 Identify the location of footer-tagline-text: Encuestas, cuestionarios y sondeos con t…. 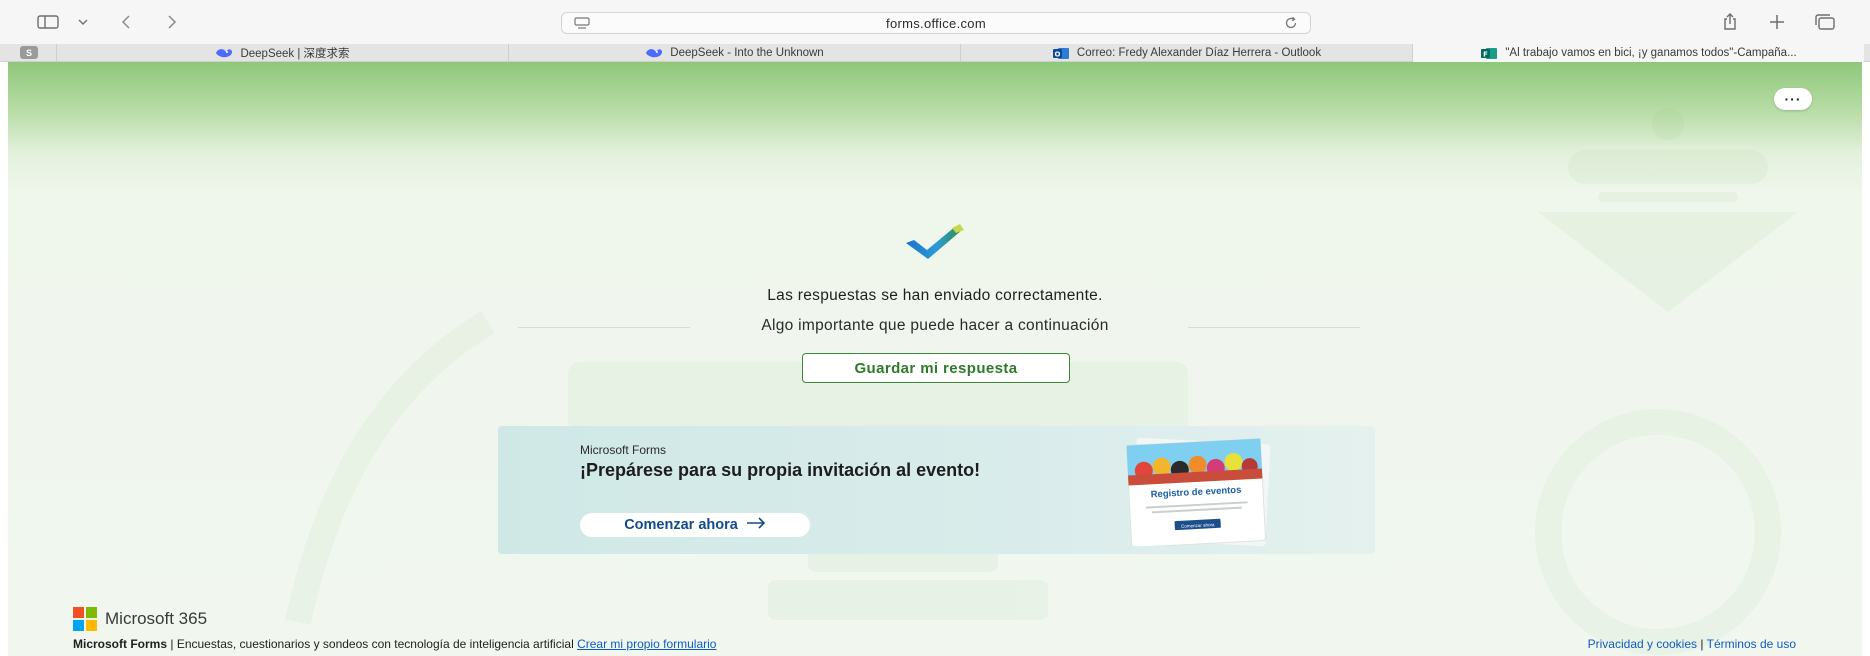
(375, 644).